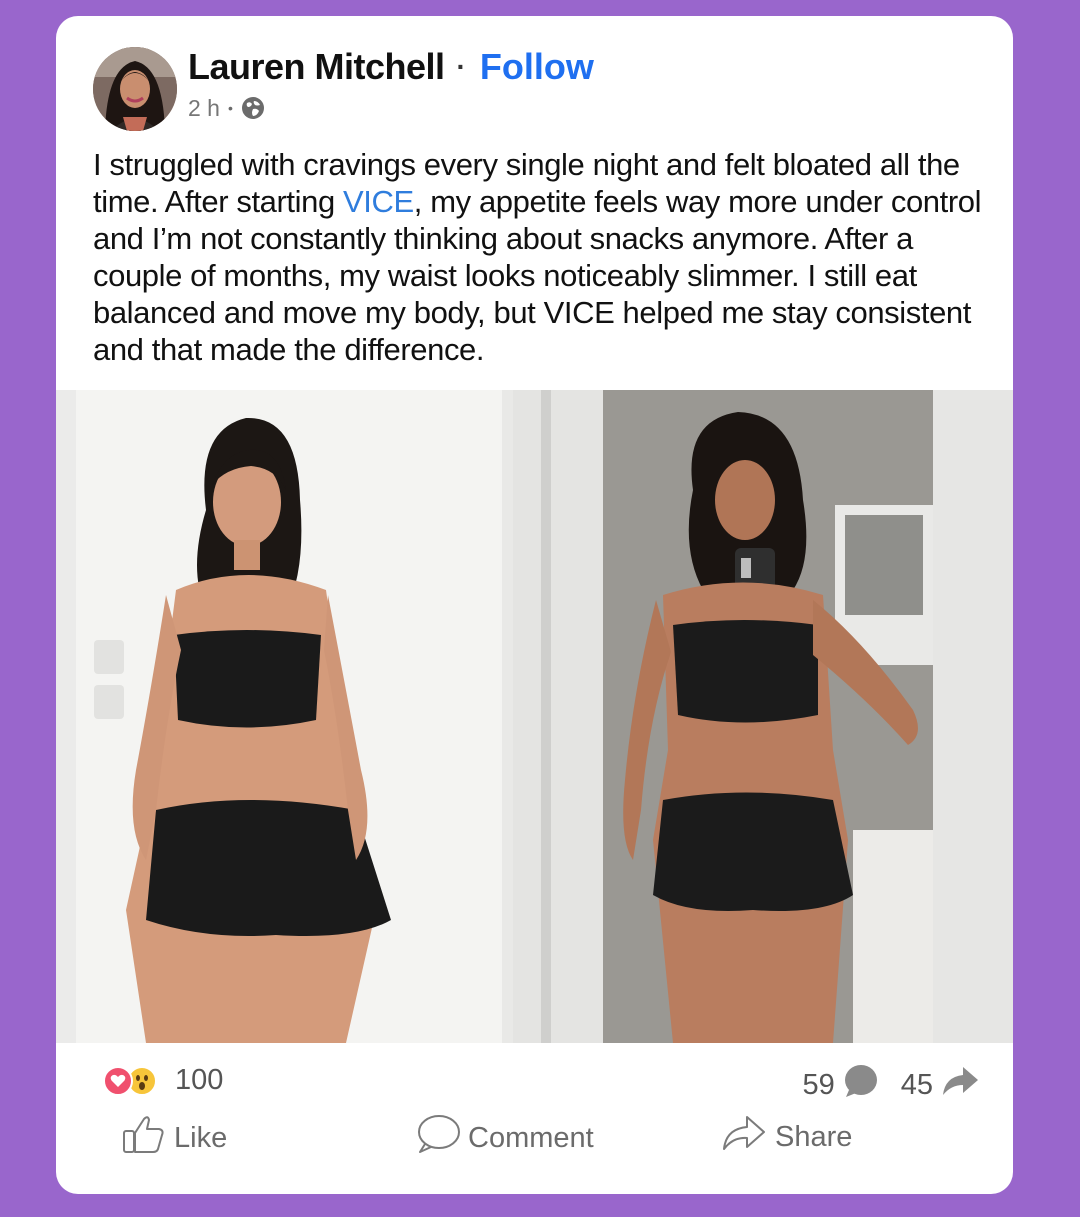 This screenshot has height=1217, width=1080. Describe the element at coordinates (118, 1080) in the screenshot. I see `heart-reaction-icon` at that location.